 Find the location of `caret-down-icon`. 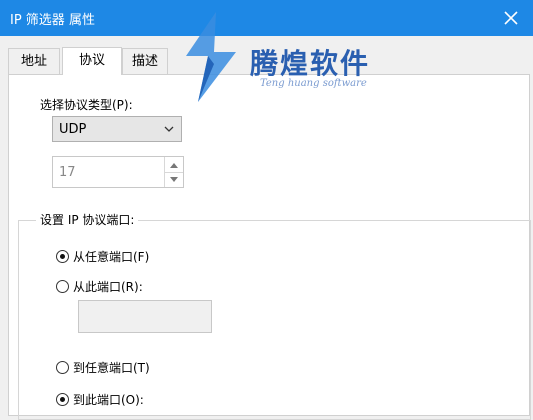

caret-down-icon is located at coordinates (174, 179).